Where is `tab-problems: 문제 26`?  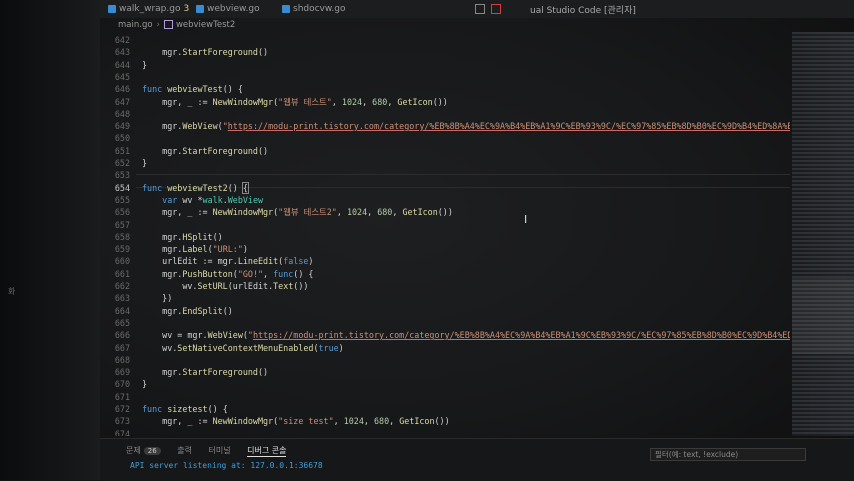
tab-problems: 문제 26 is located at coordinates (143, 450).